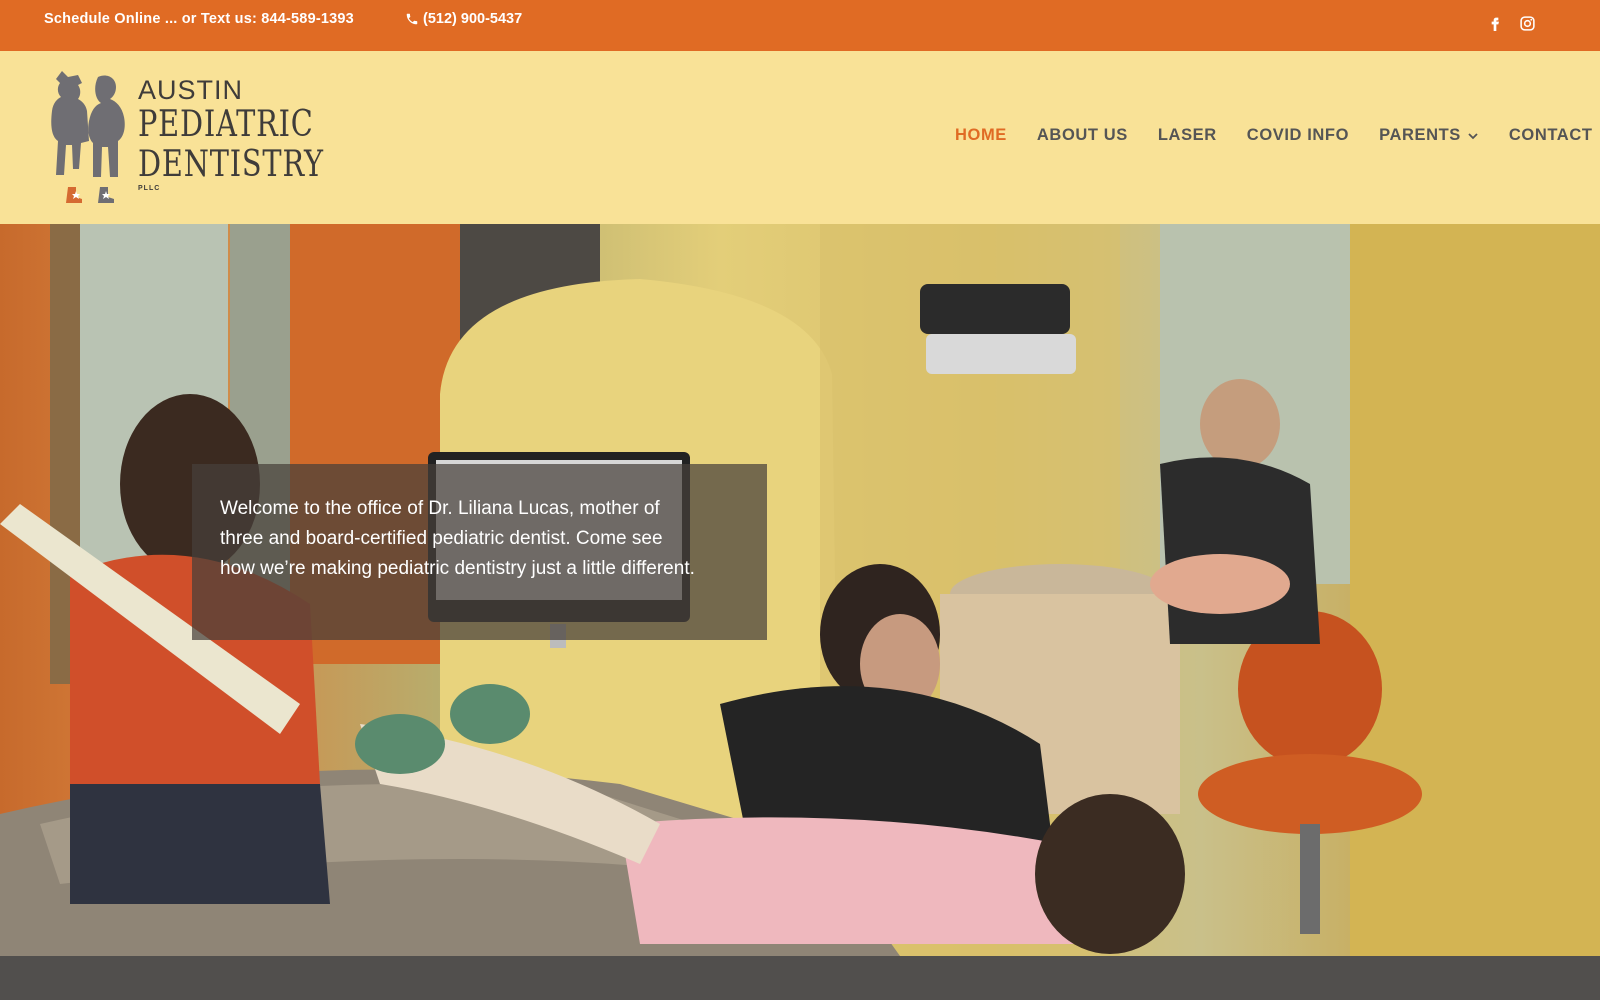 This screenshot has height=1000, width=1600. I want to click on logo-line-austin: AUSTIN, so click(191, 90).